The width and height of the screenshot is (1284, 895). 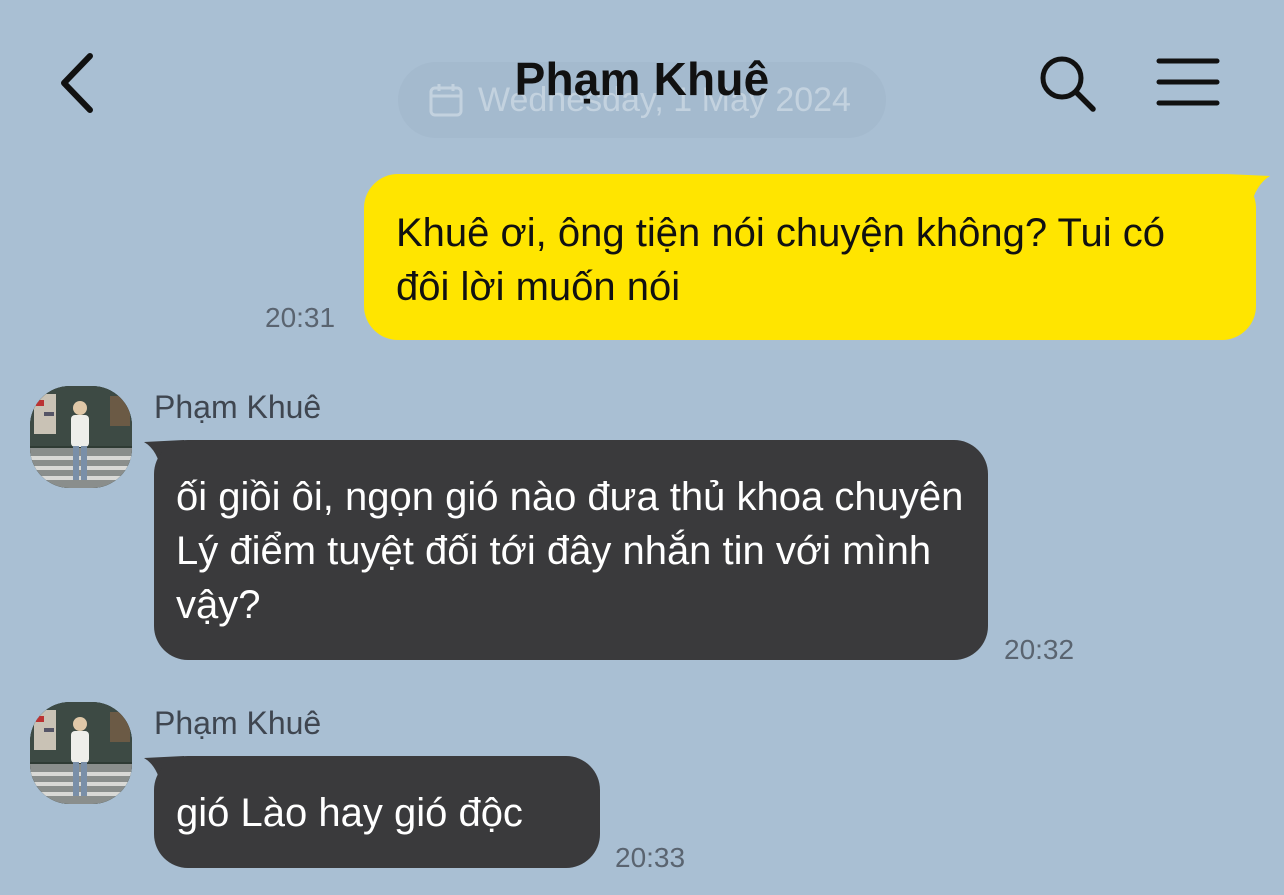 What do you see at coordinates (1039, 649) in the screenshot?
I see `message-timestamp: 20:32` at bounding box center [1039, 649].